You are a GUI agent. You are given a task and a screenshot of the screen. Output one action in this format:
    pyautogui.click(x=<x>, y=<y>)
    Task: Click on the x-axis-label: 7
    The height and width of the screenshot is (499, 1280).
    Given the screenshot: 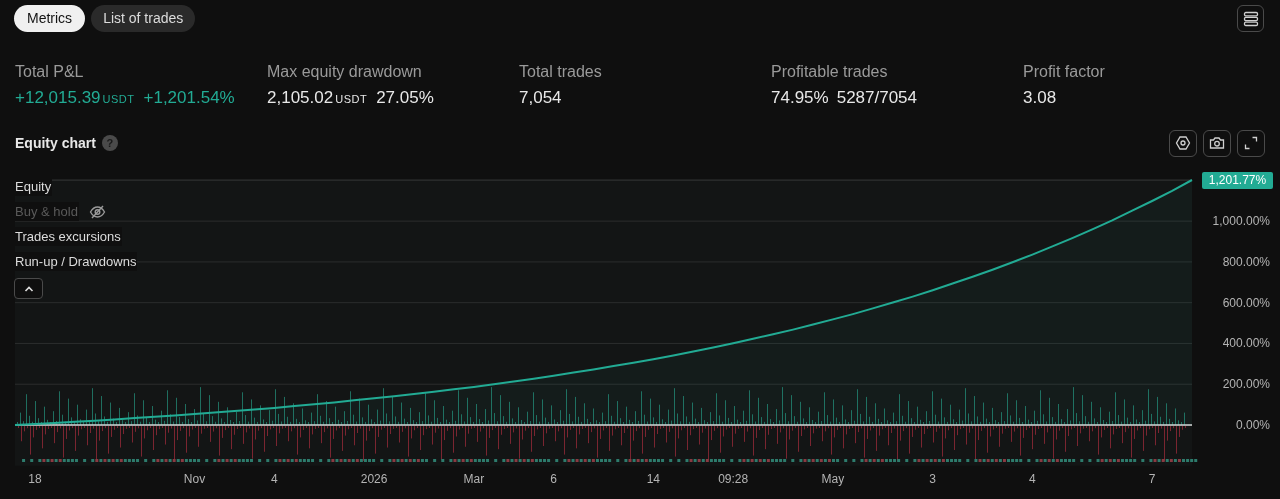 What is the action you would take?
    pyautogui.click(x=1152, y=479)
    